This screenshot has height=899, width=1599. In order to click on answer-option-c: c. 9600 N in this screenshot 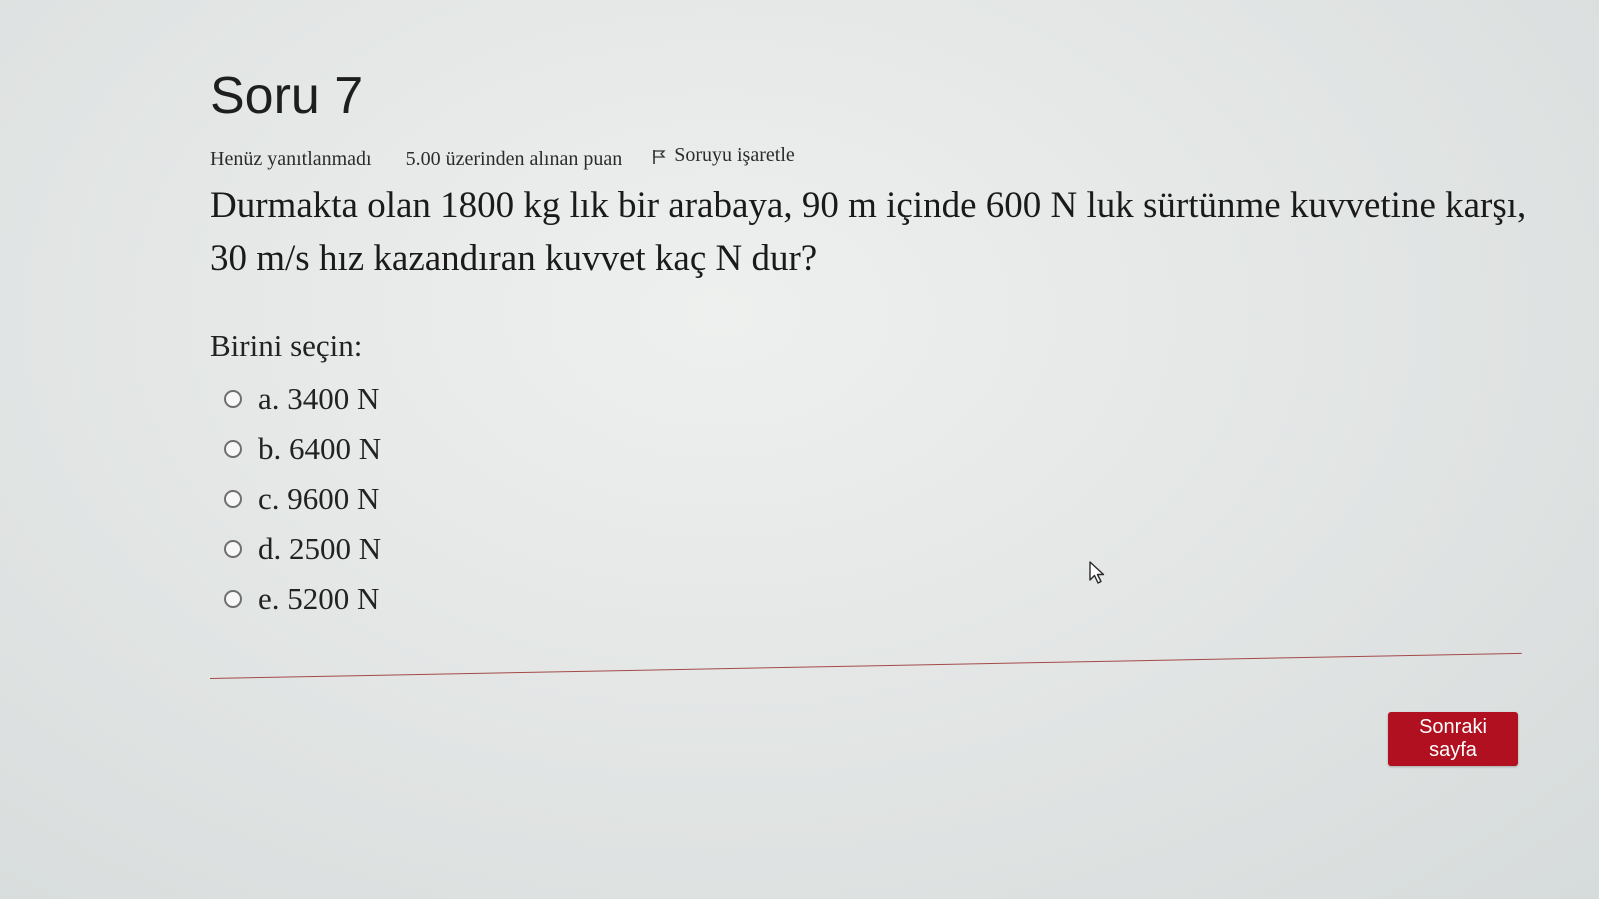, I will do `click(887, 499)`.